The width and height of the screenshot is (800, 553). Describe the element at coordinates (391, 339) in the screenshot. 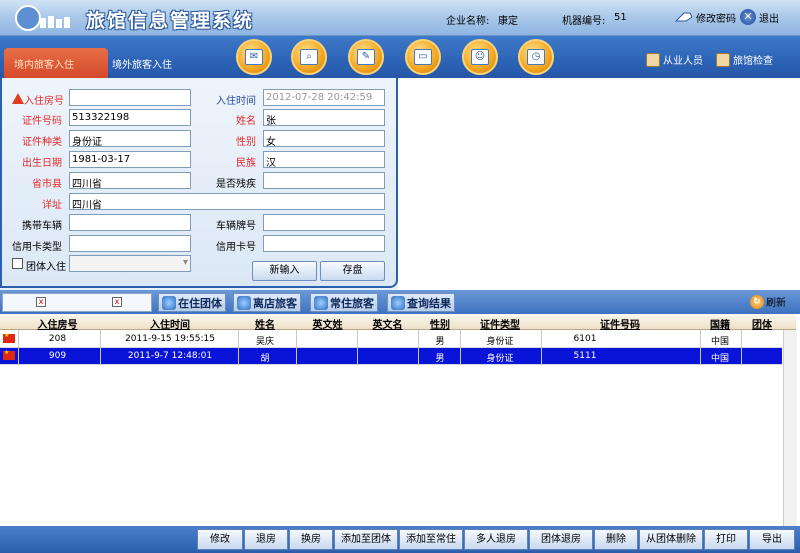

I see `table-row: 208 2011-9-15 19:55:15 吴庆 男 身份证 6101 中国` at that location.